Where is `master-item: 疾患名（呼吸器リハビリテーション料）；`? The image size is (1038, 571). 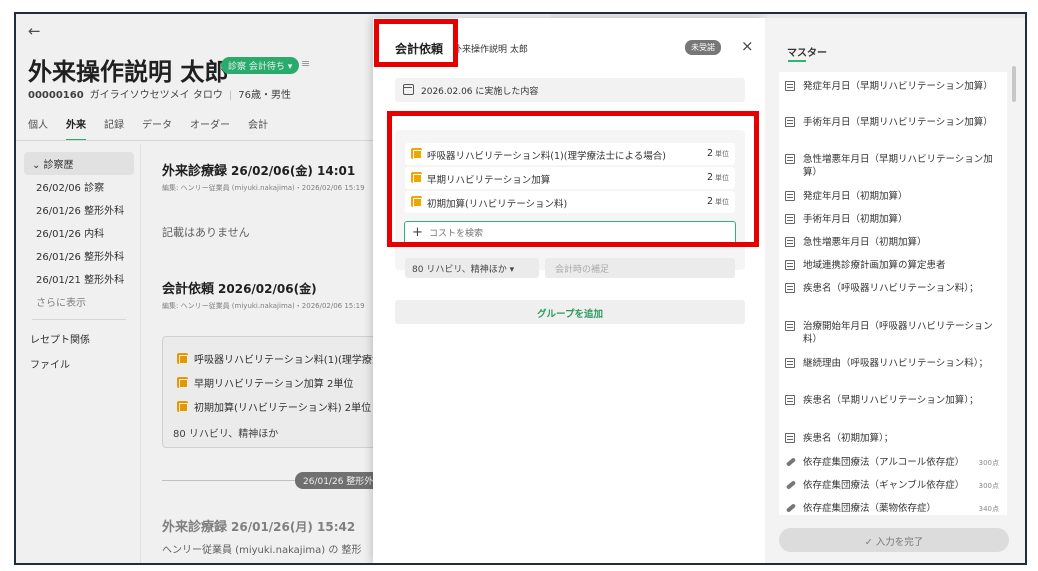 master-item: 疾患名（呼吸器リハビリテーション料）； is located at coordinates (896, 288).